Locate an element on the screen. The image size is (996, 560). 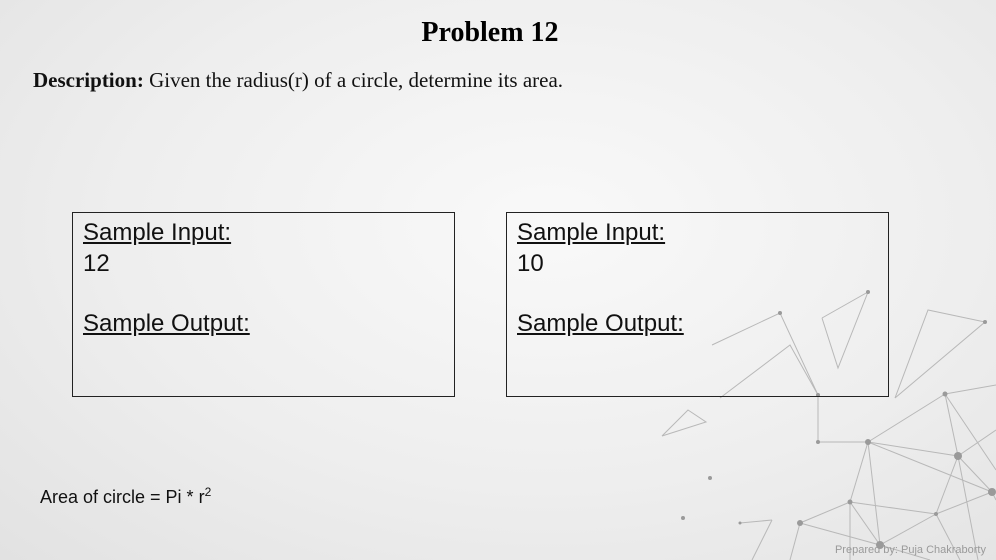
formula-exponent: 2 is located at coordinates (208, 492).